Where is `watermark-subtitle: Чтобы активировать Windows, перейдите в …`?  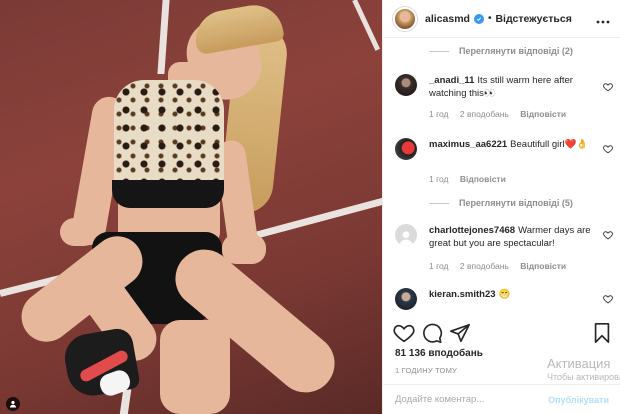
watermark-subtitle: Чтобы активировать Windows, перейдите в … is located at coordinates (583, 377).